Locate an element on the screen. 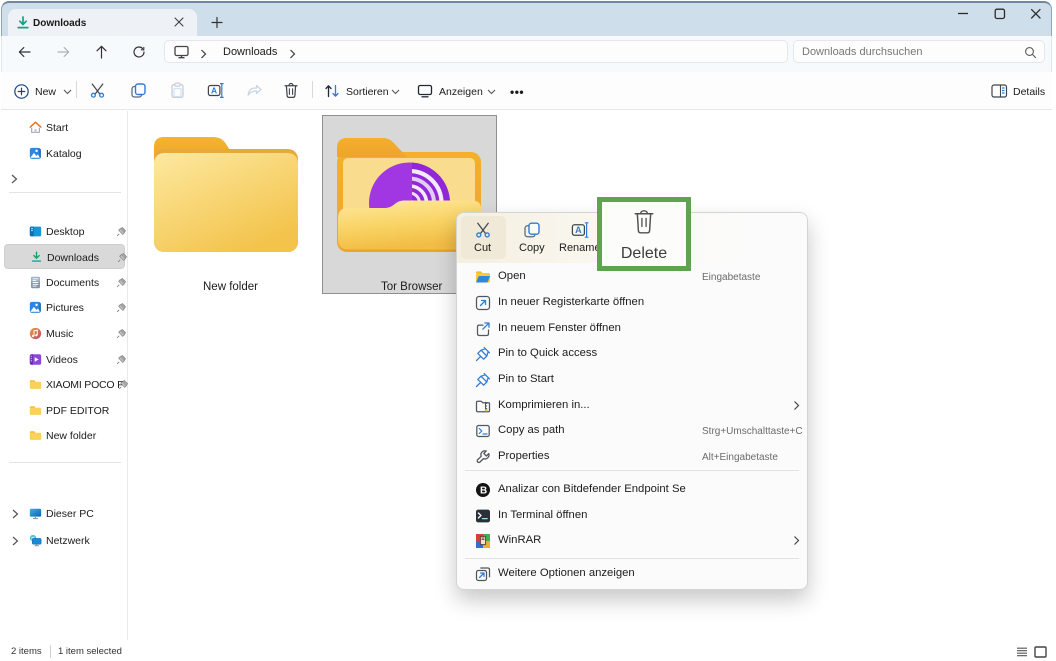  svg-text: B is located at coordinates (483, 491).